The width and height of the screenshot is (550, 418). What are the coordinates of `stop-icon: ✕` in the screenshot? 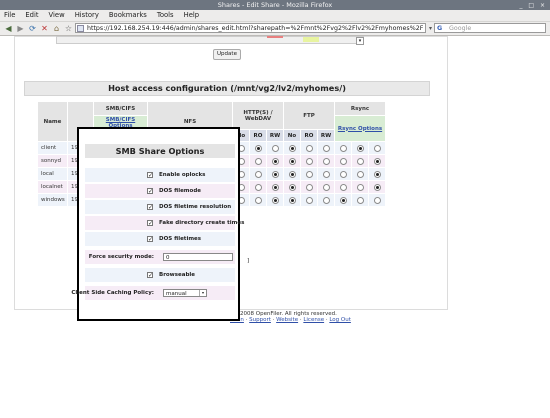 It's located at (44, 28).